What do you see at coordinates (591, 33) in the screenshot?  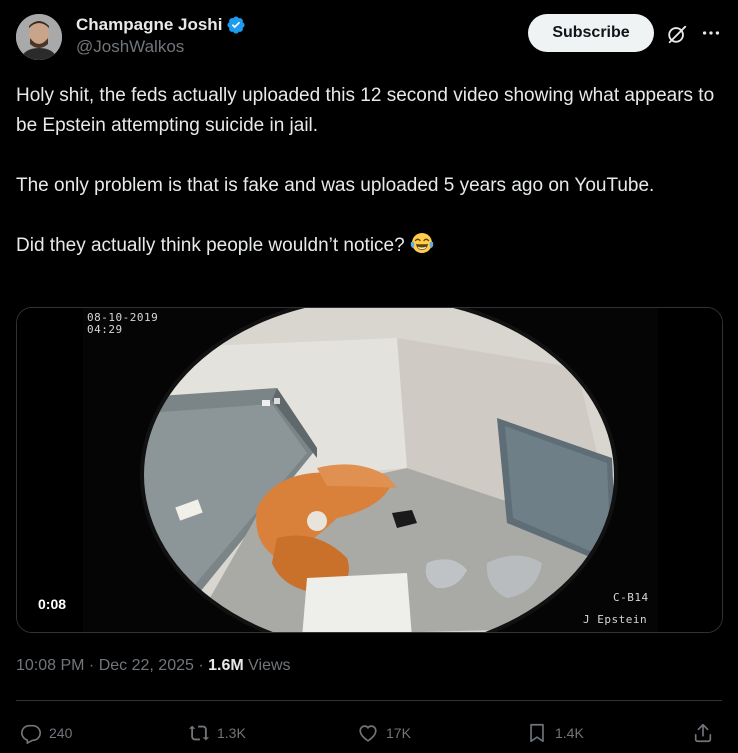 I see `subscribe-button: Subscribe` at bounding box center [591, 33].